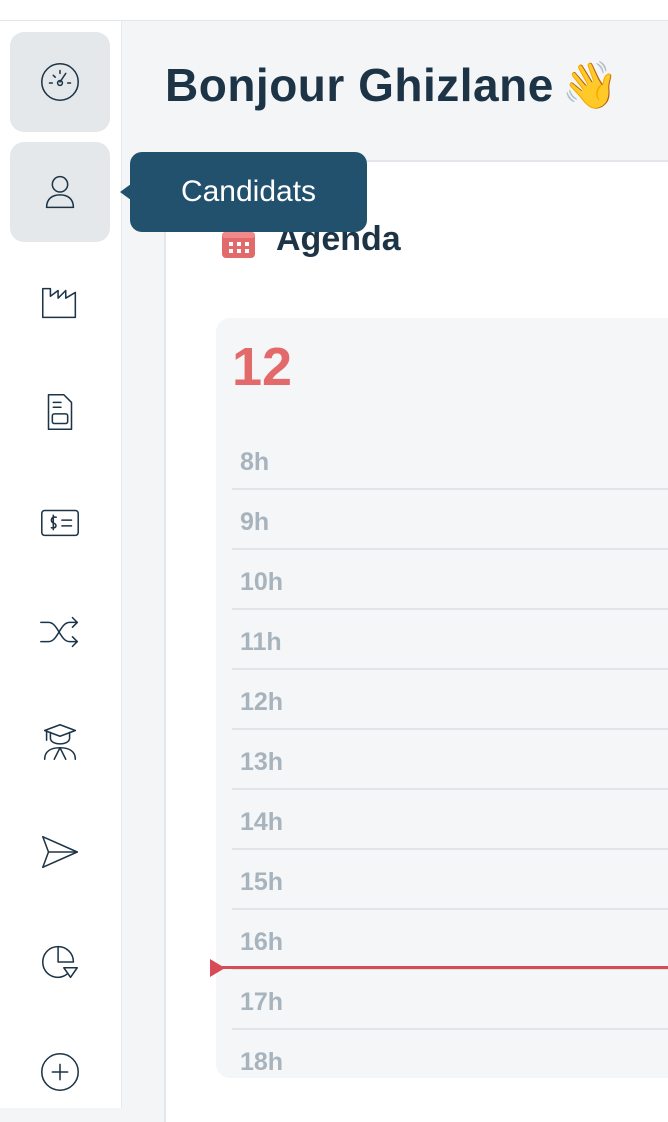 The image size is (668, 1122). What do you see at coordinates (262, 1062) in the screenshot?
I see `hour-label: 18h` at bounding box center [262, 1062].